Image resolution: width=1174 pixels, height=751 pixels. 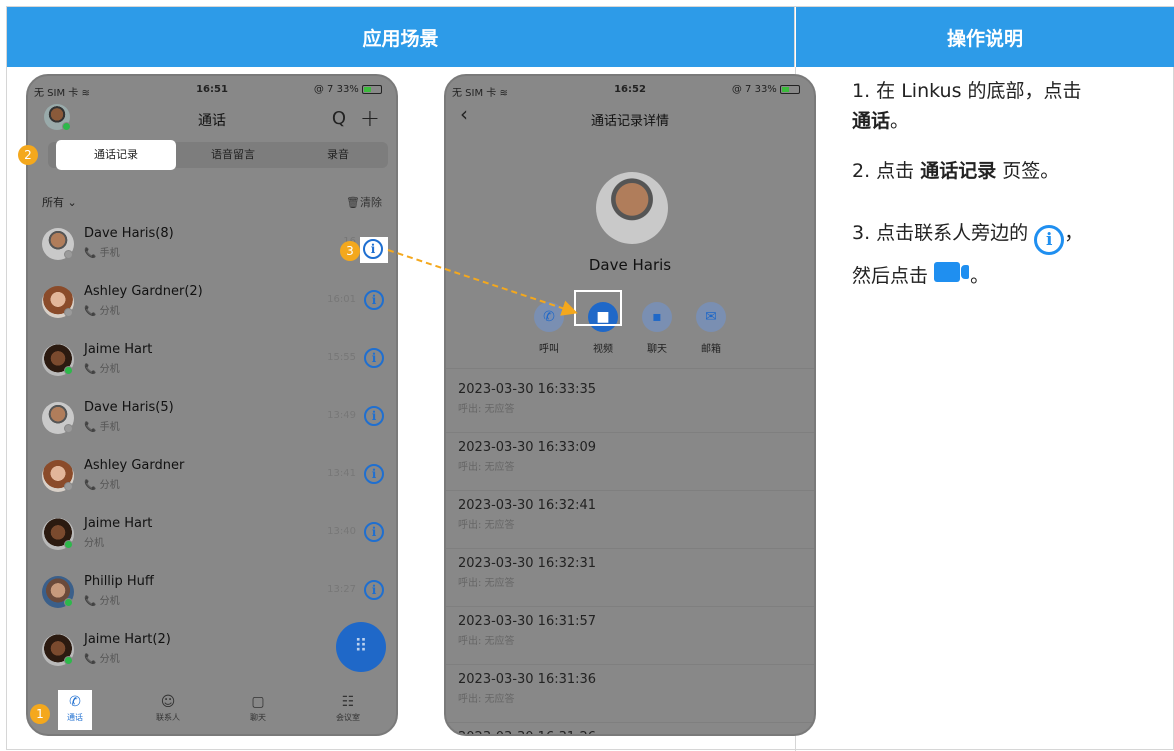 I want to click on badge-step-2: 2, so click(x=28, y=155).